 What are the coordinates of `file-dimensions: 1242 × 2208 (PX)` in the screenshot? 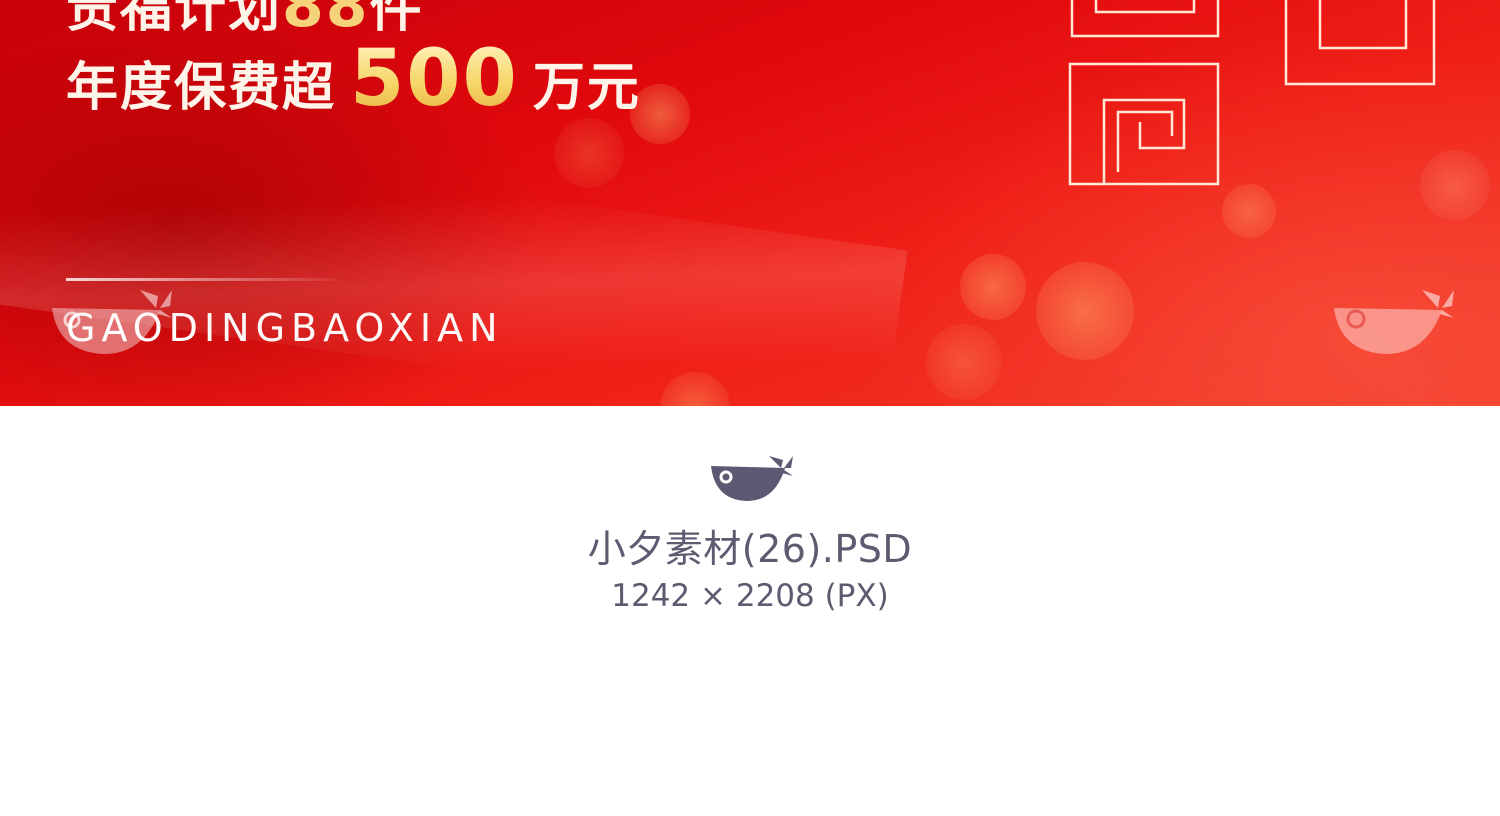 It's located at (750, 596).